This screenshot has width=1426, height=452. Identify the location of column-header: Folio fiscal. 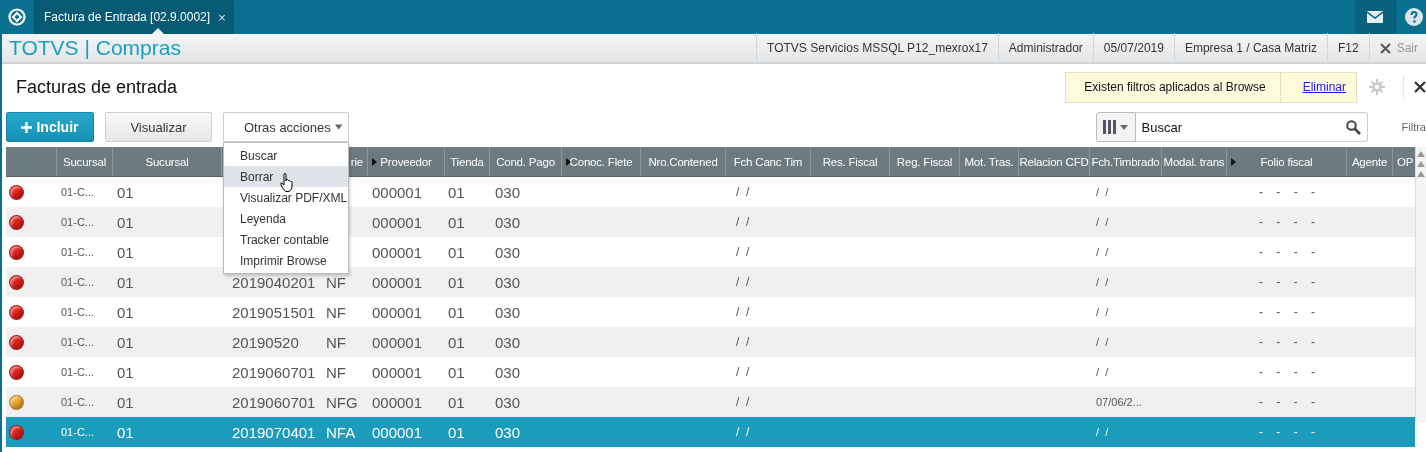
(1287, 161).